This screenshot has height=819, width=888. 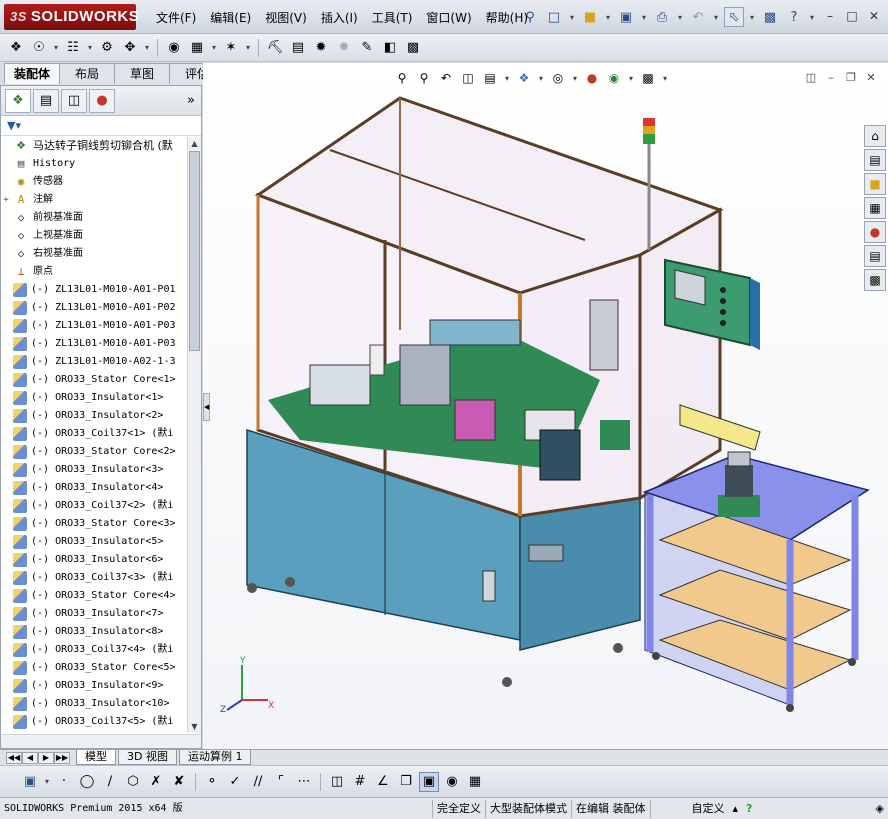 I want to click on tree-item: (-) ORO33_Stator Core<5>, so click(x=94, y=668).